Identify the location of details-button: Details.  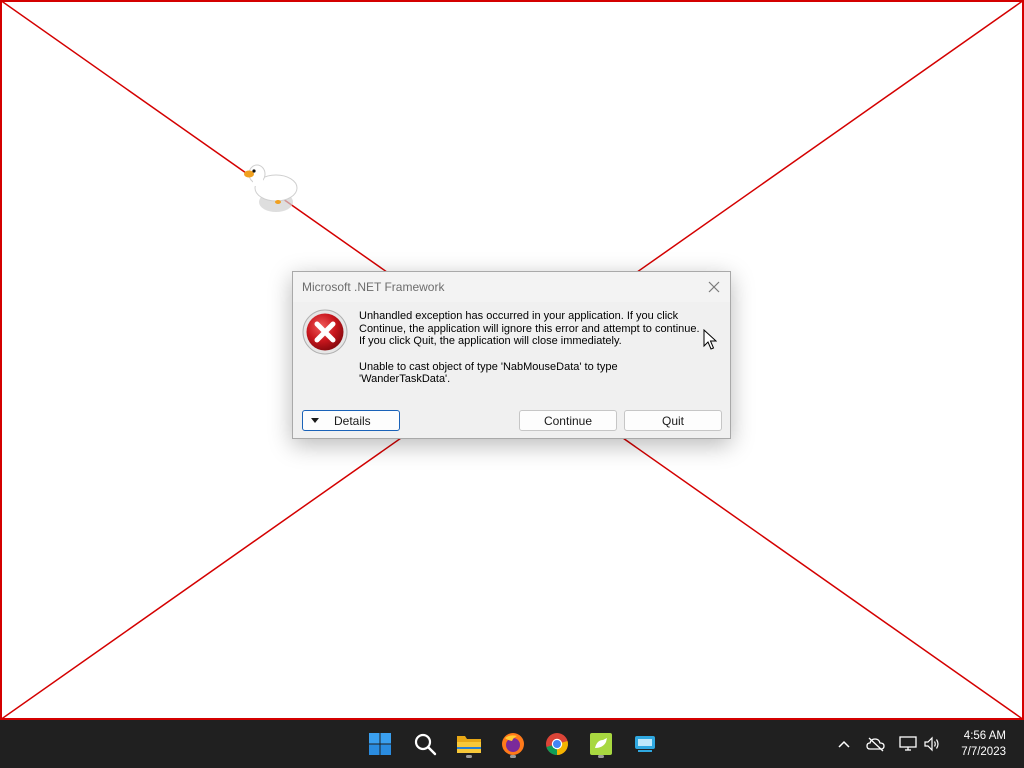
(351, 420).